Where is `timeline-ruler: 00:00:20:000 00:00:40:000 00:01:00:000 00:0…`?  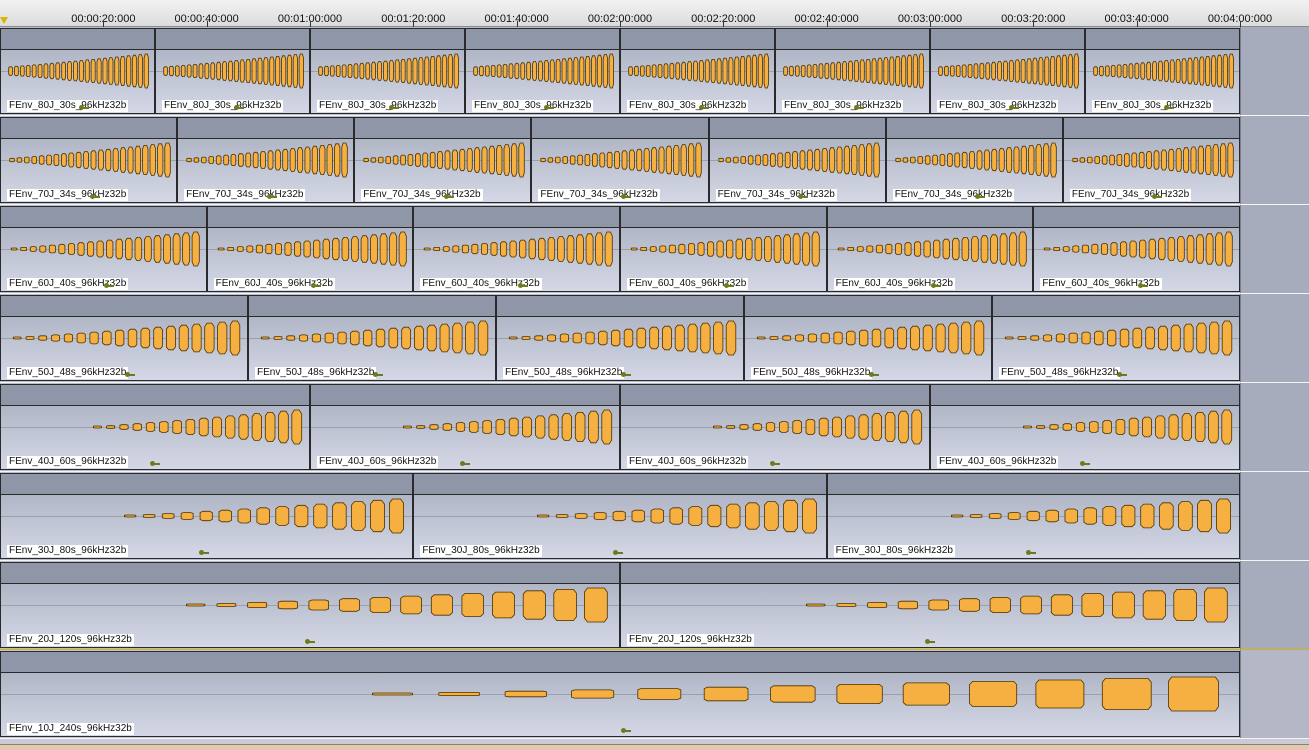 timeline-ruler: 00:00:20:000 00:00:40:000 00:01:00:000 00:0… is located at coordinates (654, 13).